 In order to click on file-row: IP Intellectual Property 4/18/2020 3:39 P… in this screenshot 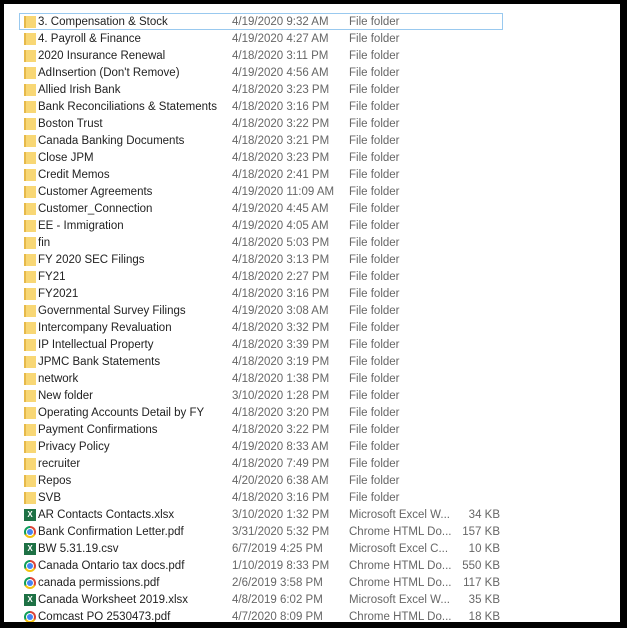, I will do `click(261, 344)`.